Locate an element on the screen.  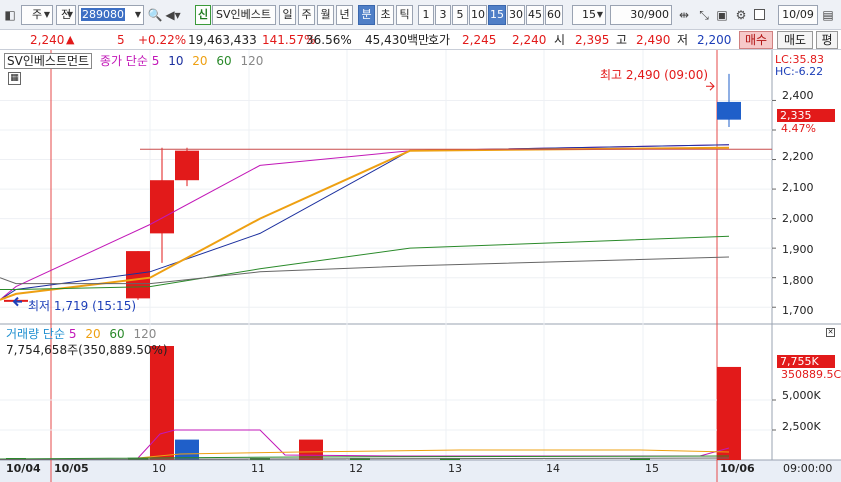
y-tick-label: 2,200 is located at coordinates (798, 156).